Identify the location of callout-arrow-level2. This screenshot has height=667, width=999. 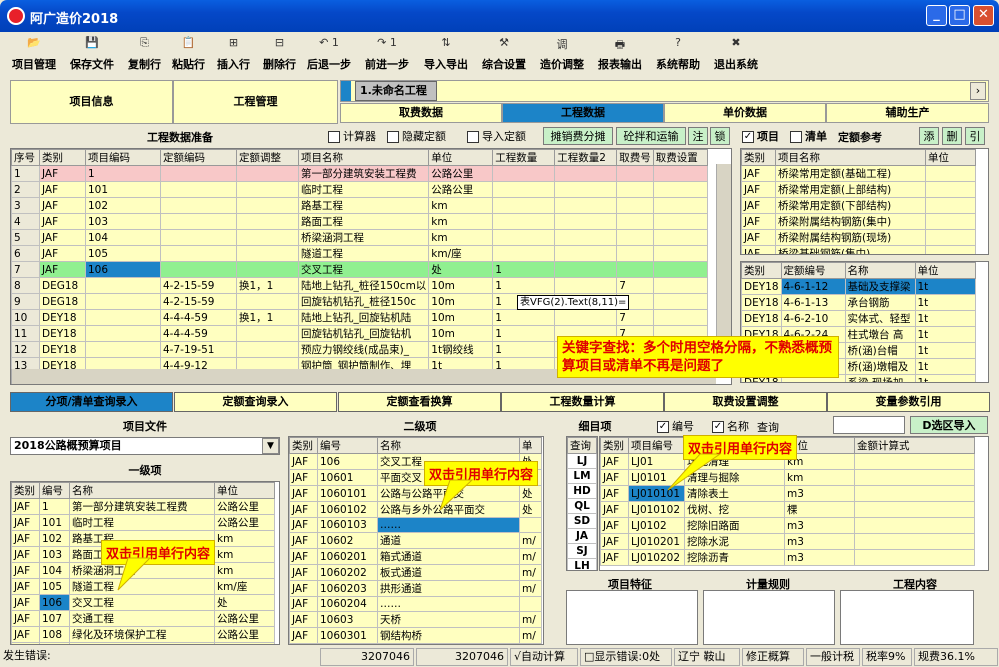
(456, 495).